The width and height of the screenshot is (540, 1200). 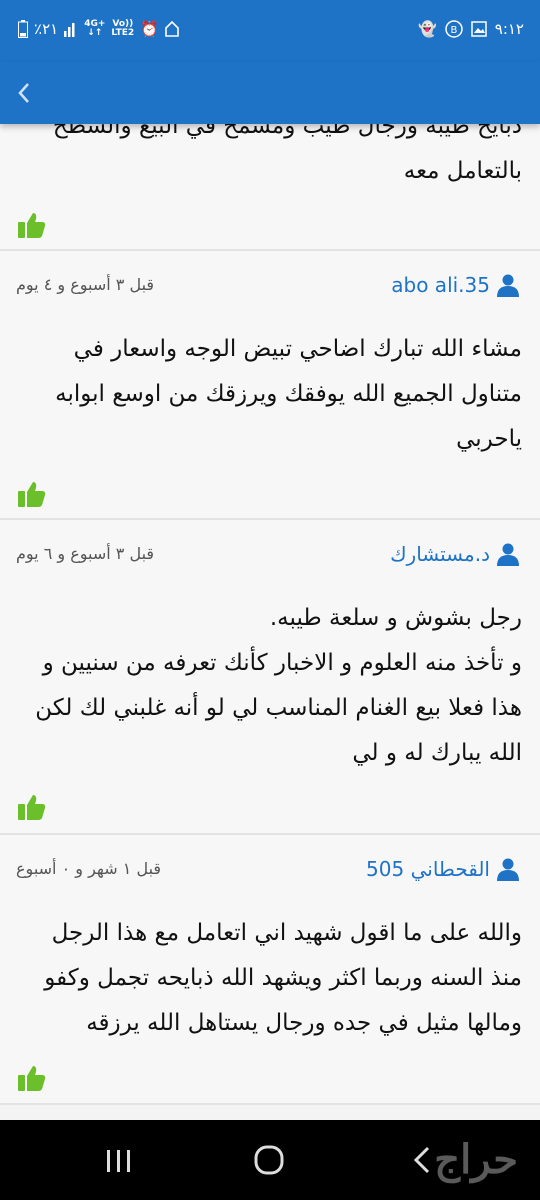 I want to click on battery-percent: ٪٢١, so click(x=46, y=29).